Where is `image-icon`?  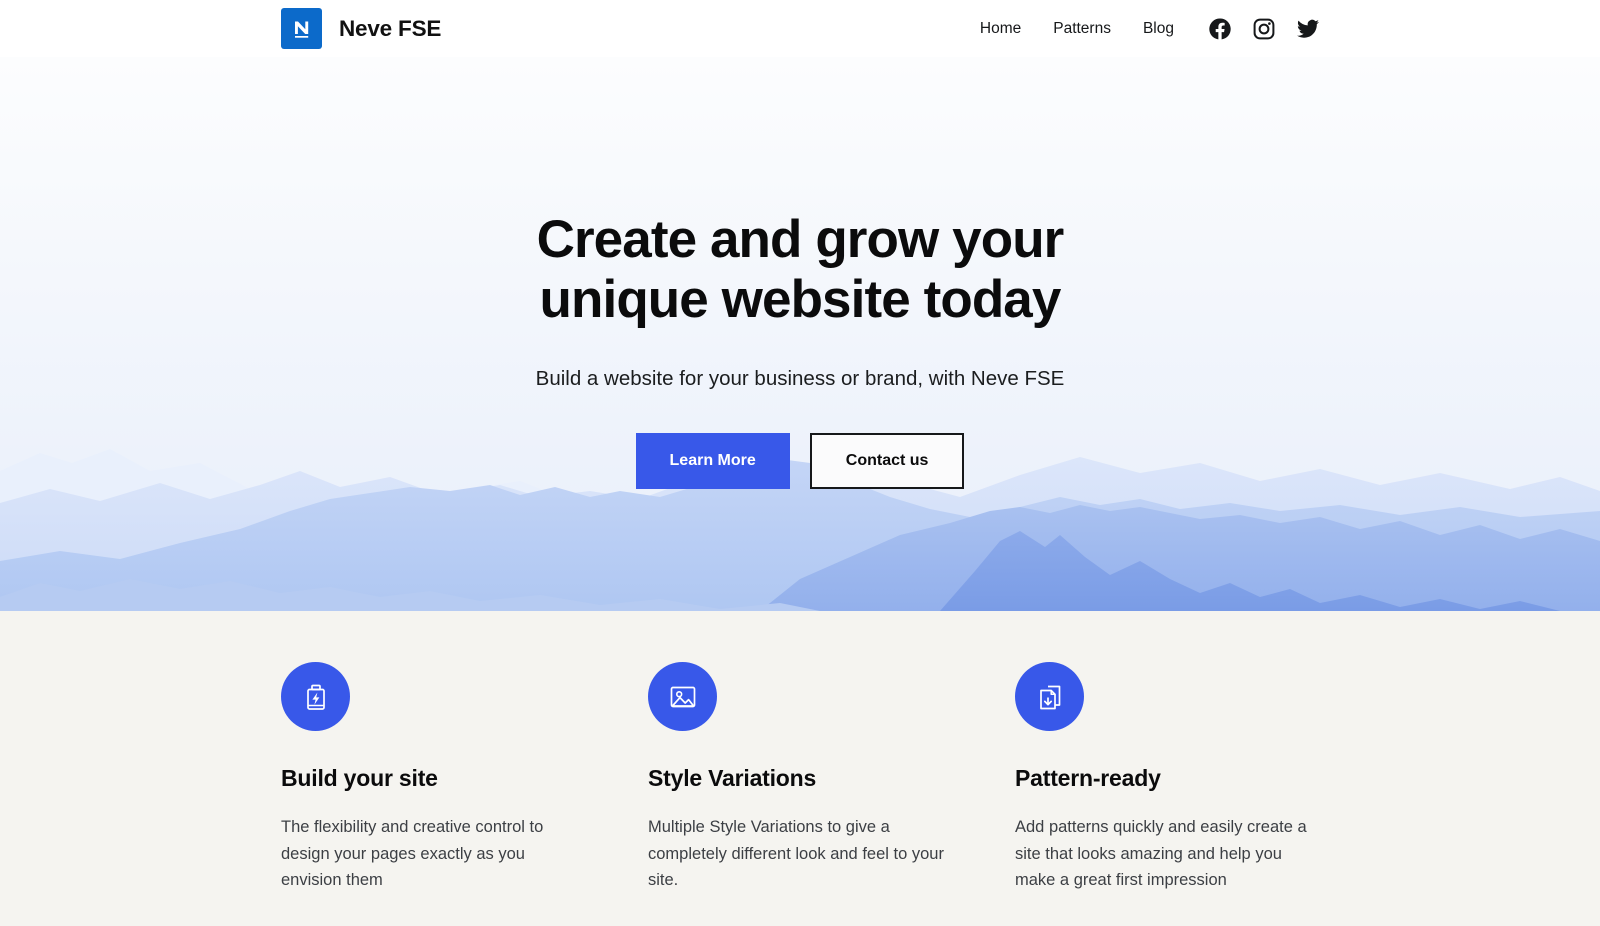
image-icon is located at coordinates (682, 696).